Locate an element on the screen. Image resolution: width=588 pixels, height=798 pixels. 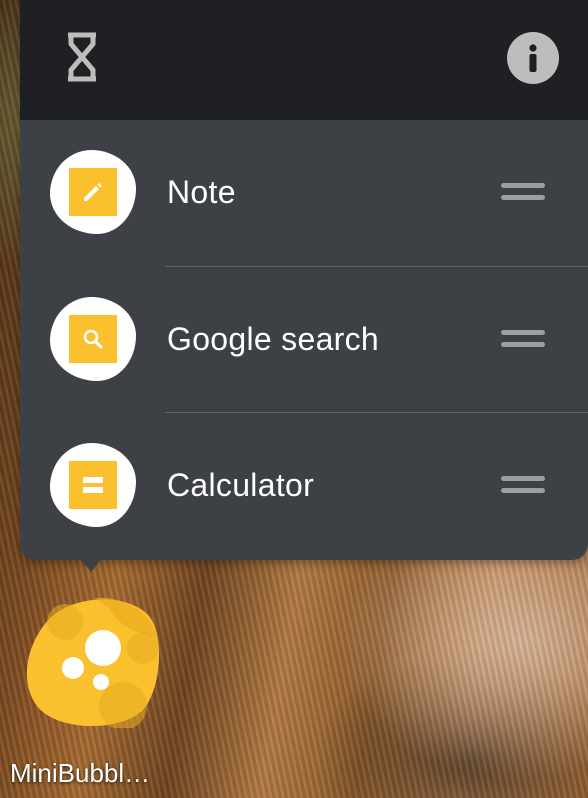
info-button is located at coordinates (533, 58).